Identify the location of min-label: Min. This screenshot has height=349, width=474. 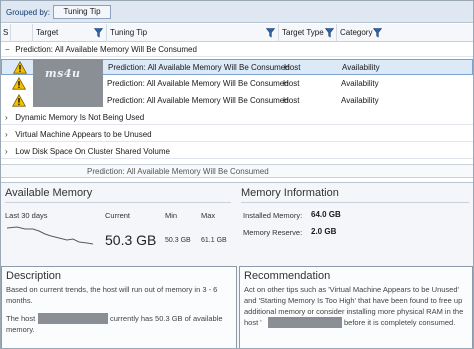
(171, 215).